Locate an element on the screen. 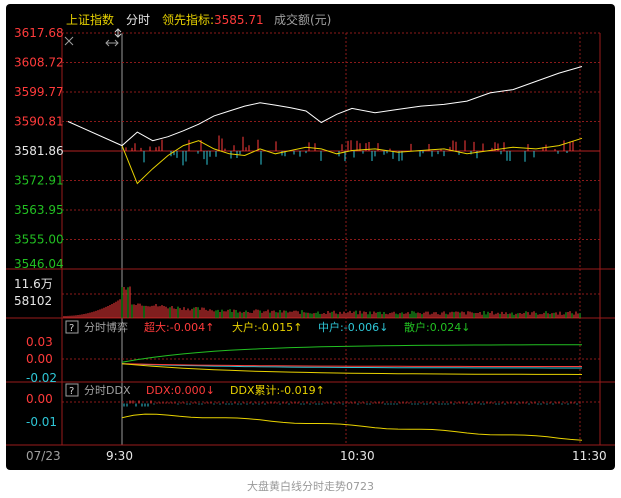 The width and height of the screenshot is (621, 498). zhonghu-arrow: ↓ is located at coordinates (383, 327).